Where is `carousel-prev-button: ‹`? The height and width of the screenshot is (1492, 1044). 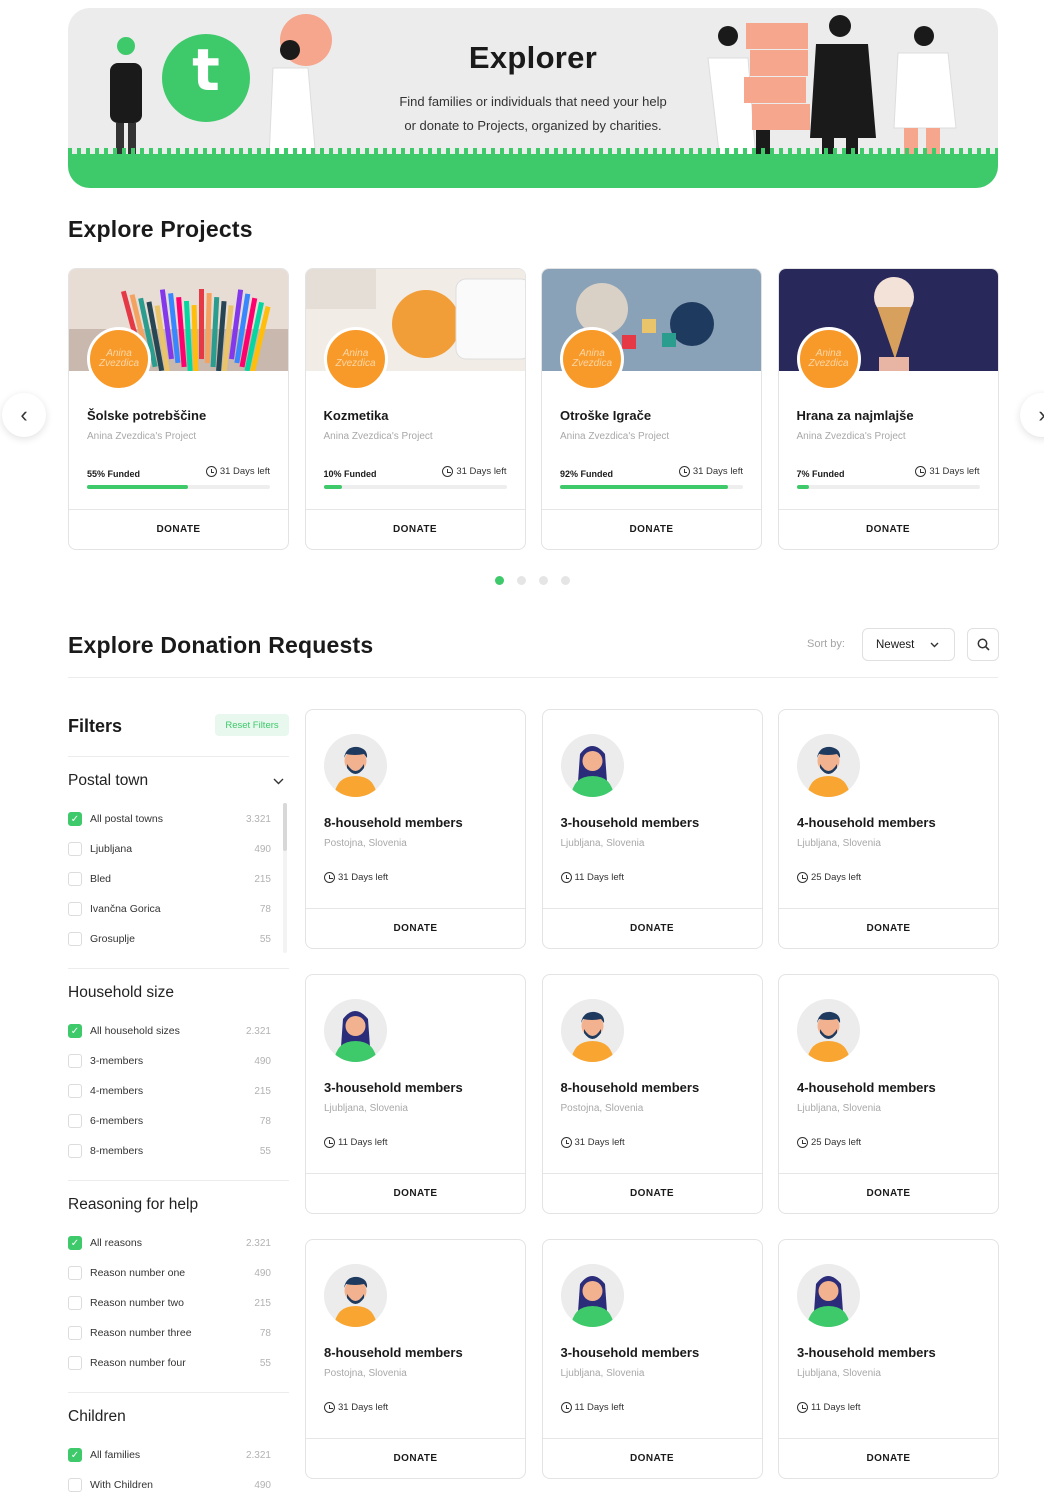 carousel-prev-button: ‹ is located at coordinates (24, 415).